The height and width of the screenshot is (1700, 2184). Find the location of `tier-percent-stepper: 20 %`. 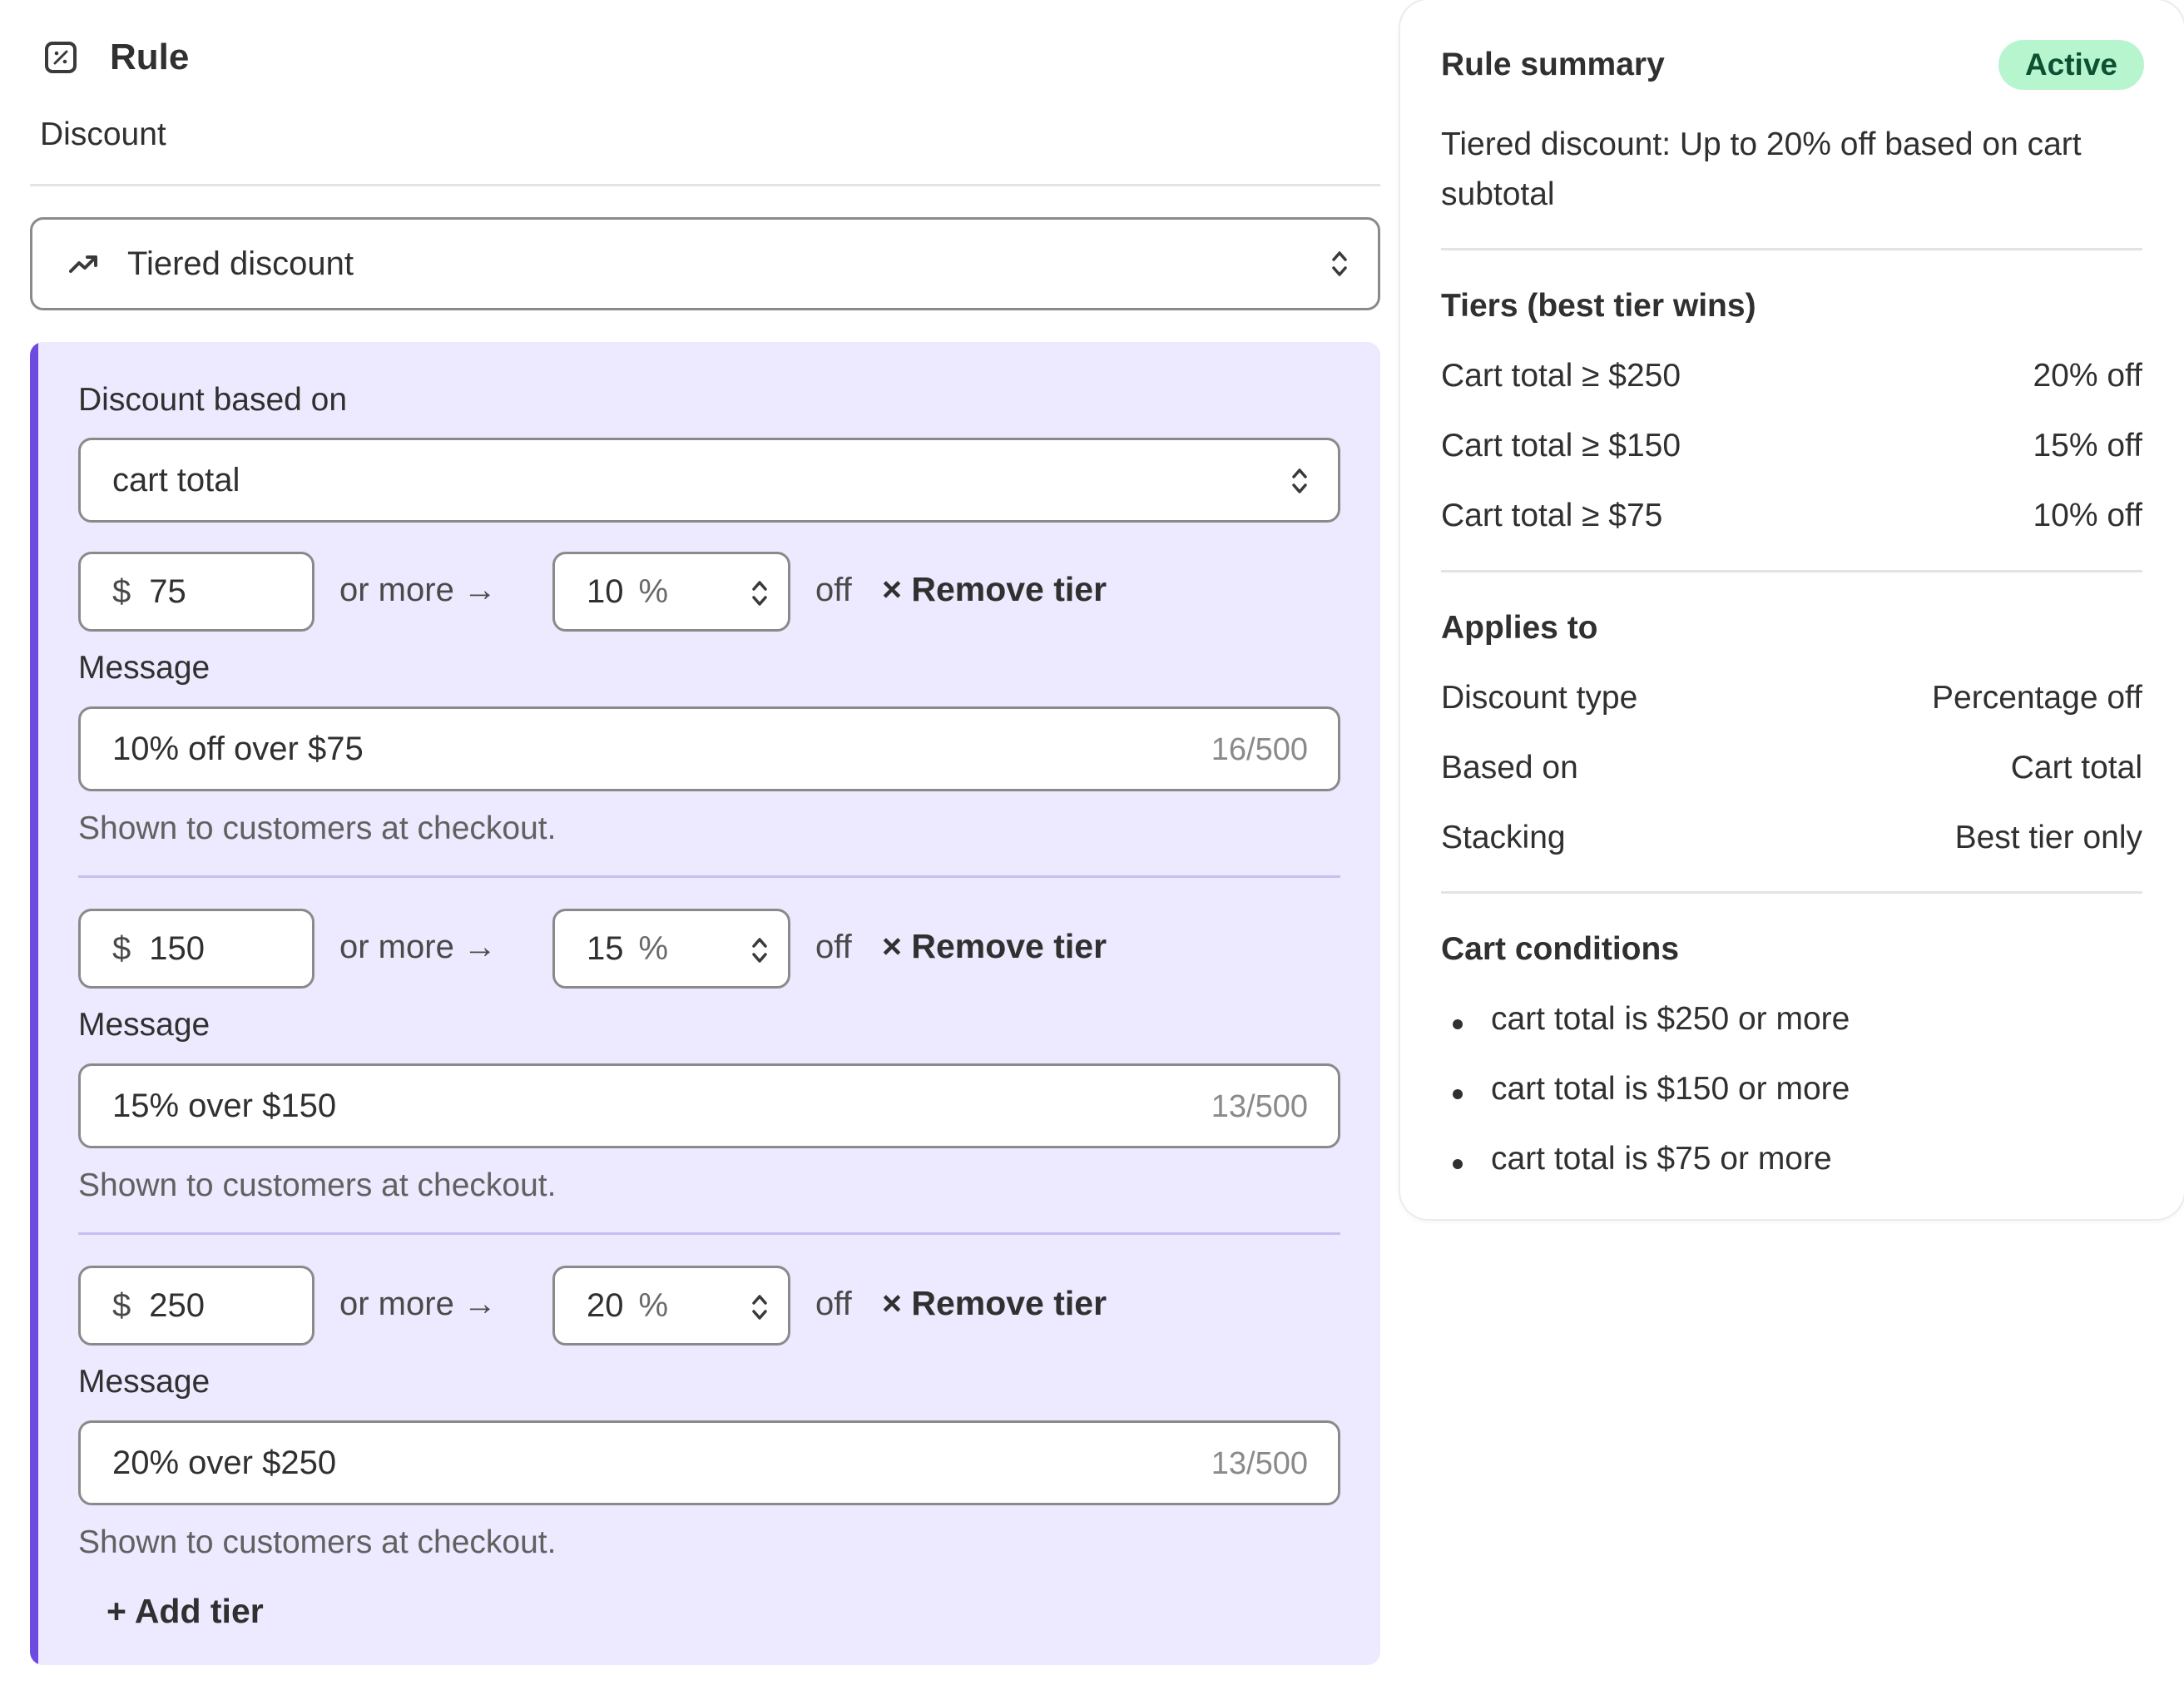

tier-percent-stepper: 20 % is located at coordinates (671, 1306).